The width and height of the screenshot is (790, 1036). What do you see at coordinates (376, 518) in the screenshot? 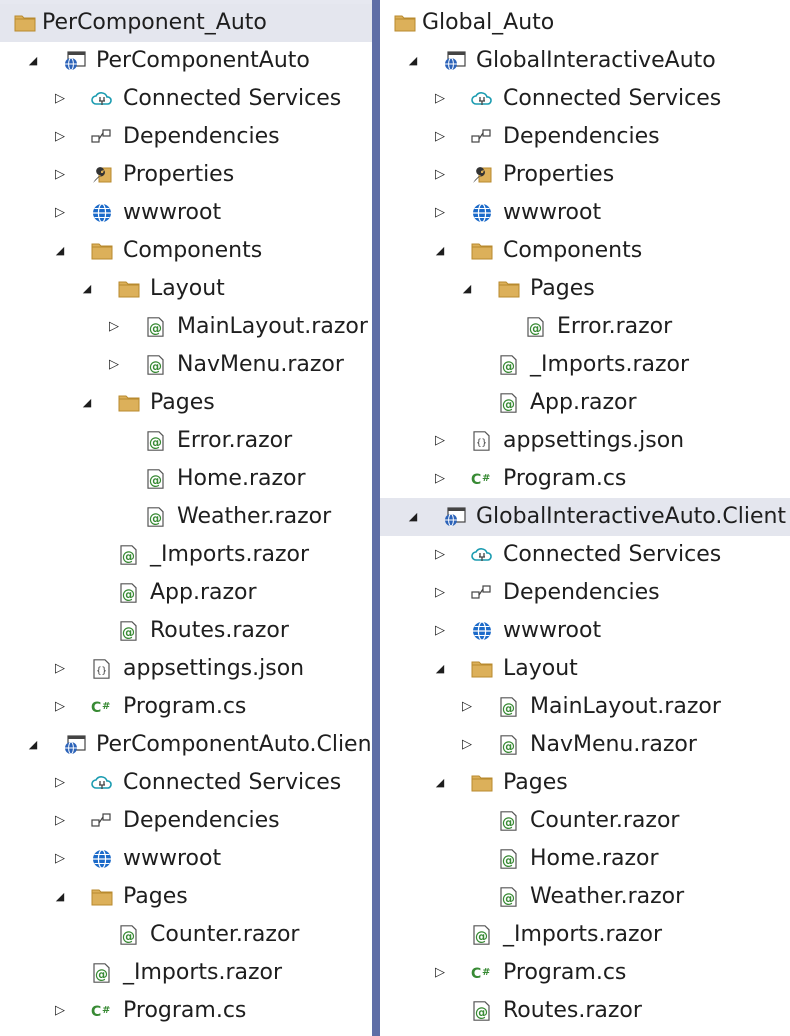
I see `pane-splitter` at bounding box center [376, 518].